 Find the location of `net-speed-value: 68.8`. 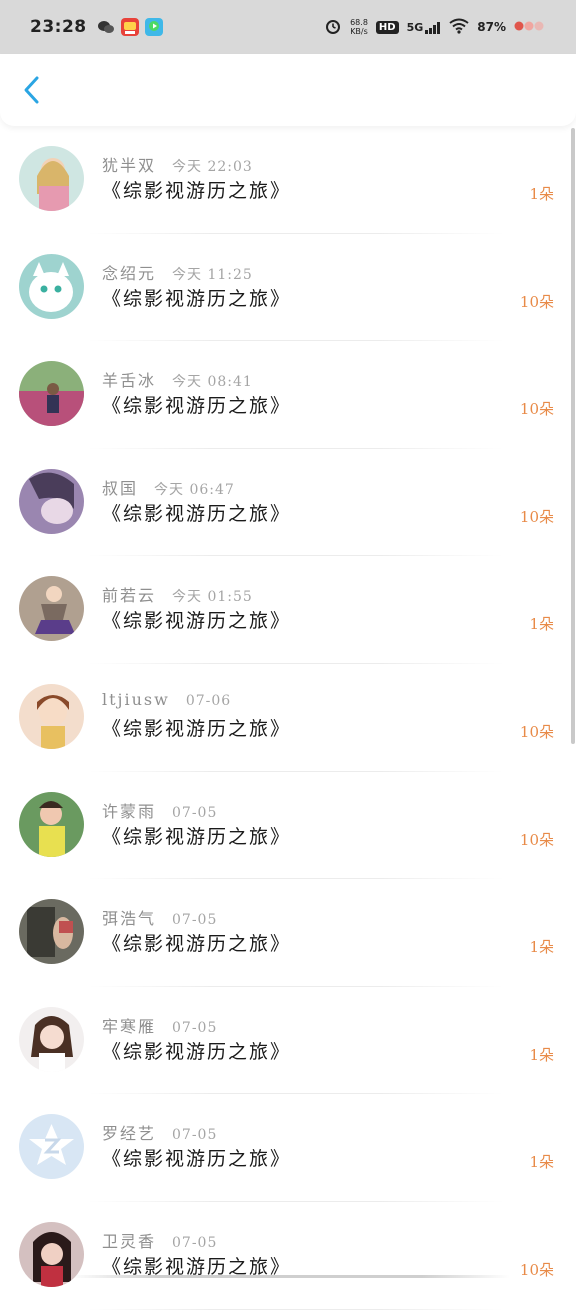

net-speed-value: 68.8 is located at coordinates (359, 22).